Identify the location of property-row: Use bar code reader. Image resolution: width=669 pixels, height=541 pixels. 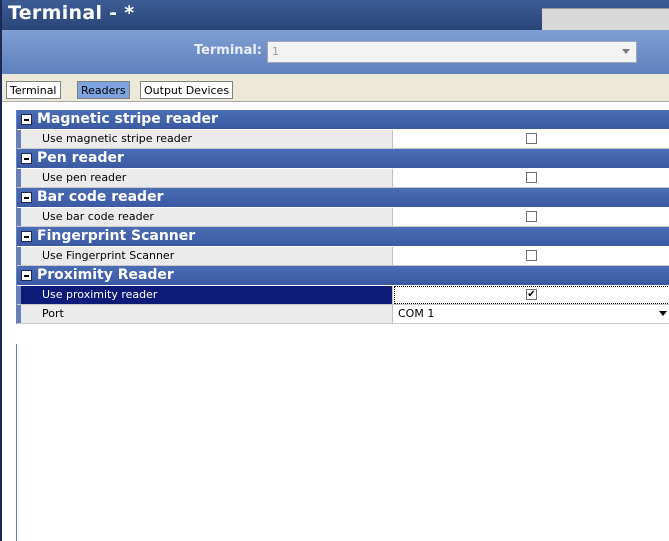
(343, 217).